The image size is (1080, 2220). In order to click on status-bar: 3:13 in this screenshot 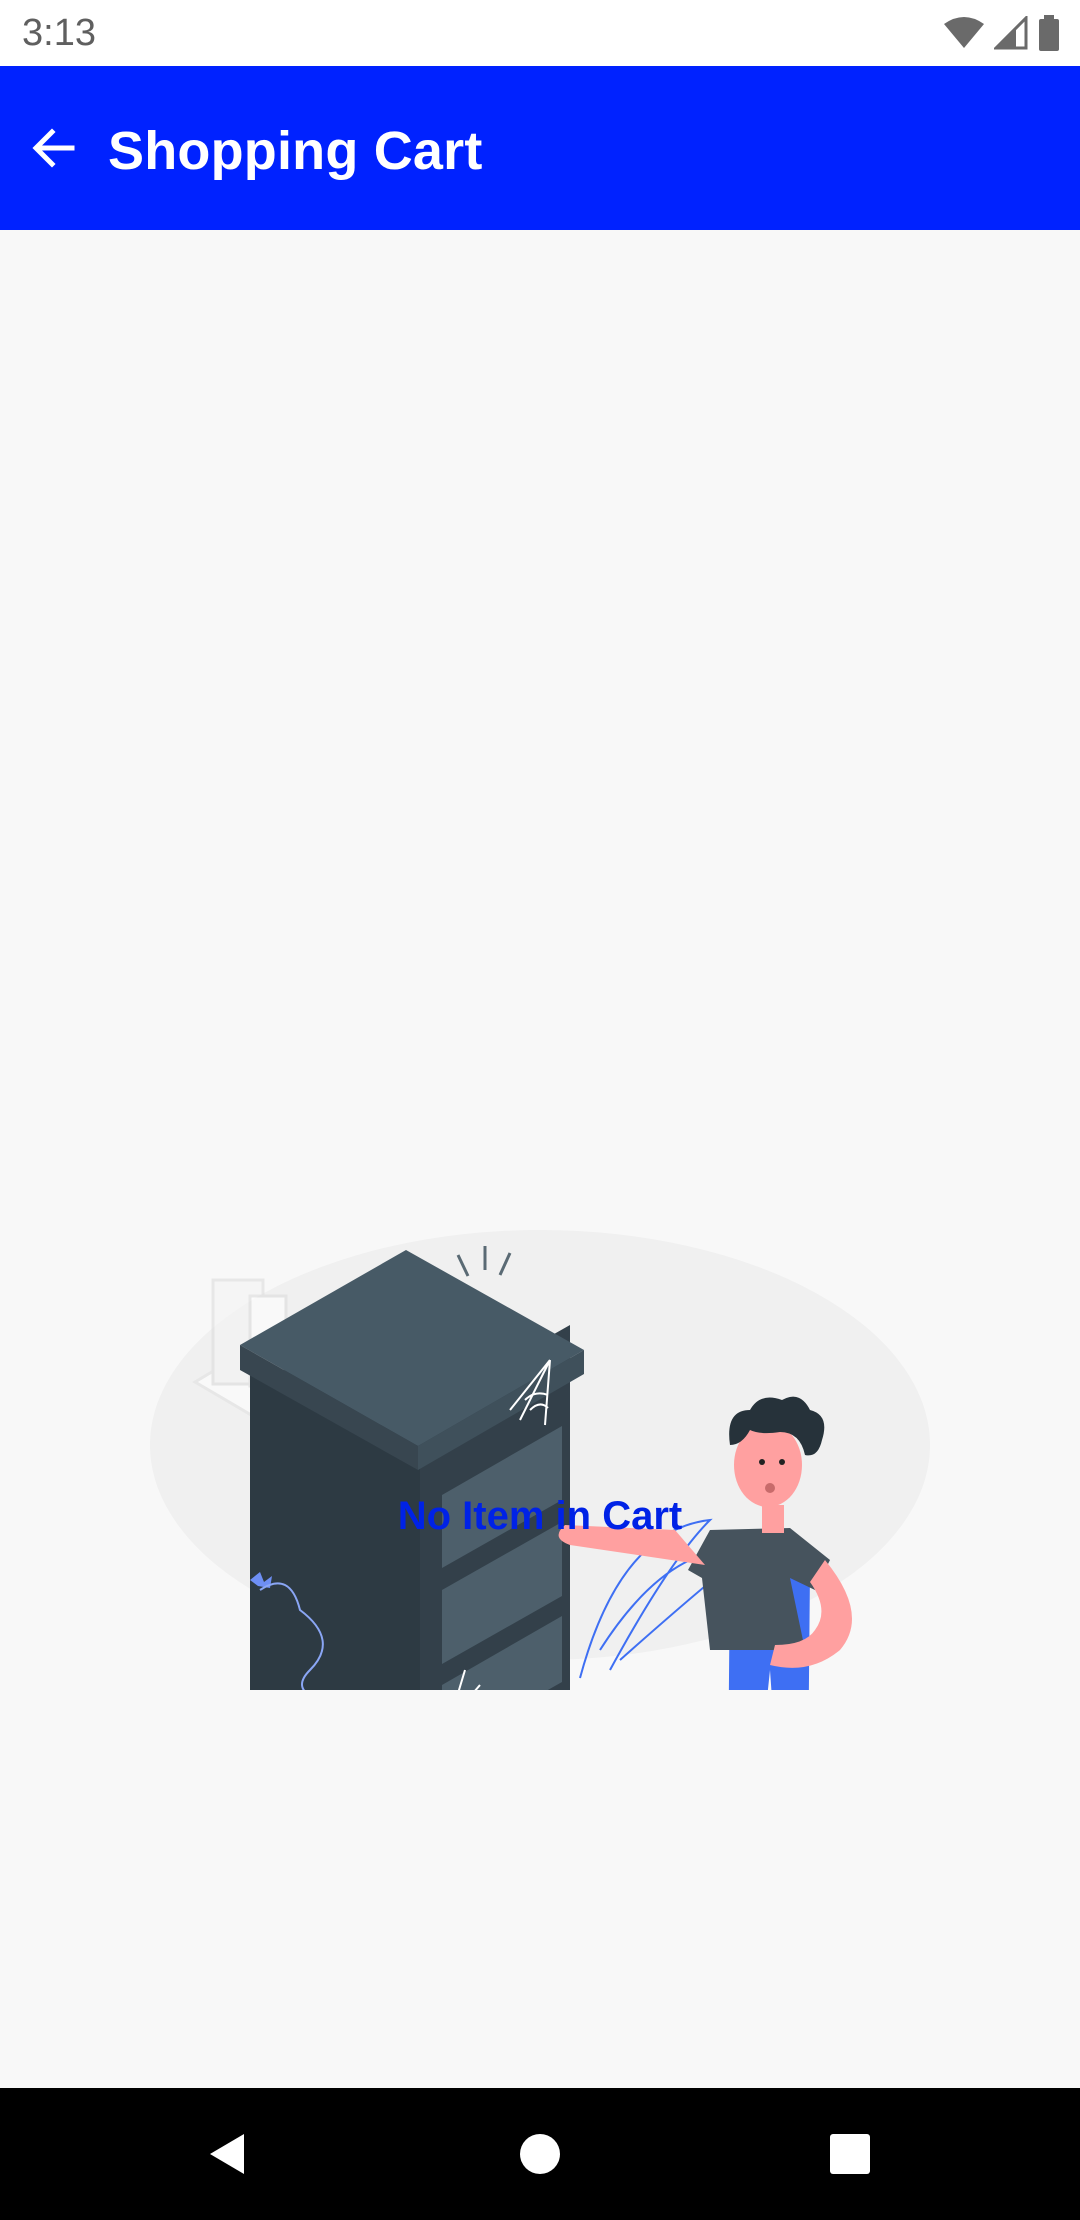, I will do `click(540, 33)`.